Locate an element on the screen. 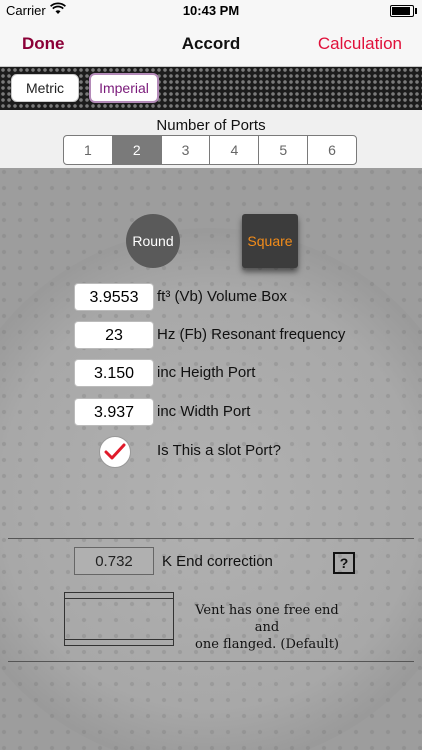 This screenshot has width=422, height=750. height-port-label: inc Heigth Port is located at coordinates (206, 372).